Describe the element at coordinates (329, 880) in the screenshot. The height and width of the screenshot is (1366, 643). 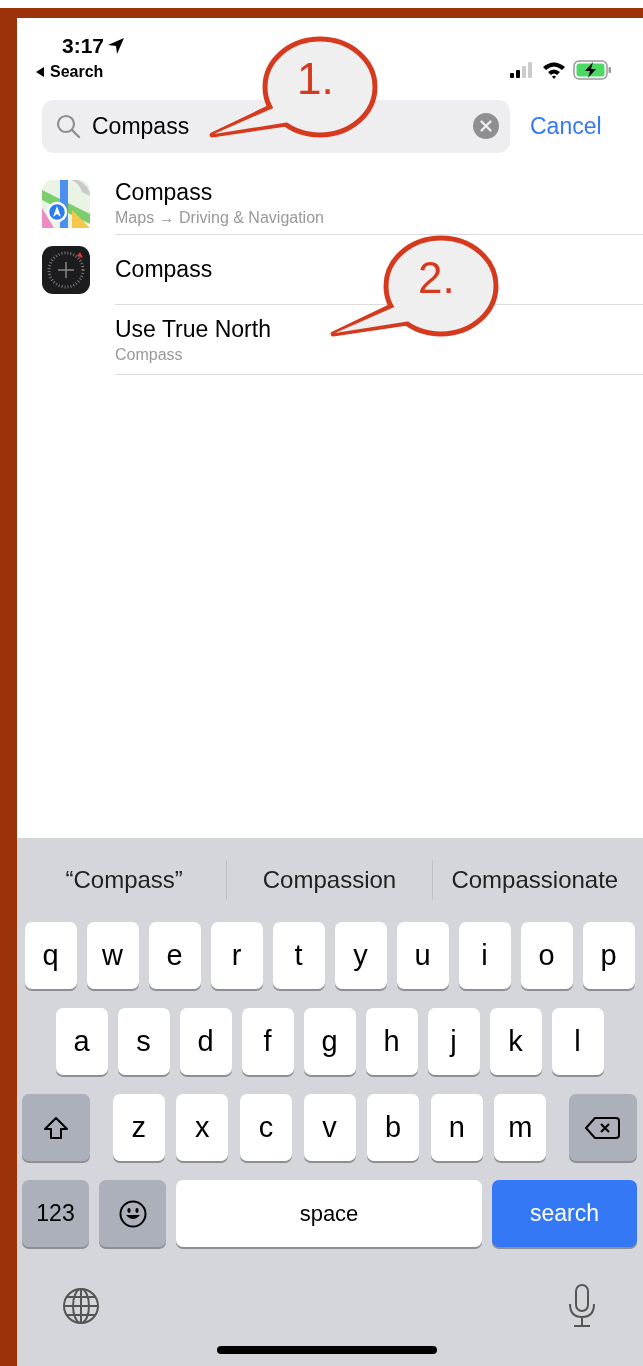
I see `suggestion: Compassion` at that location.